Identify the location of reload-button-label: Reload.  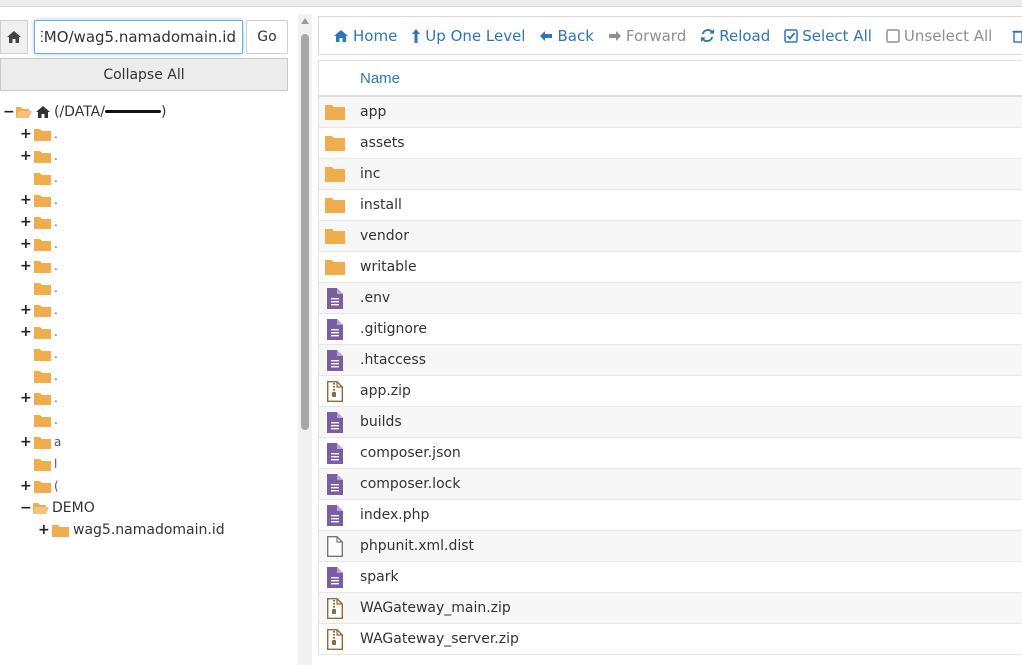
(745, 35).